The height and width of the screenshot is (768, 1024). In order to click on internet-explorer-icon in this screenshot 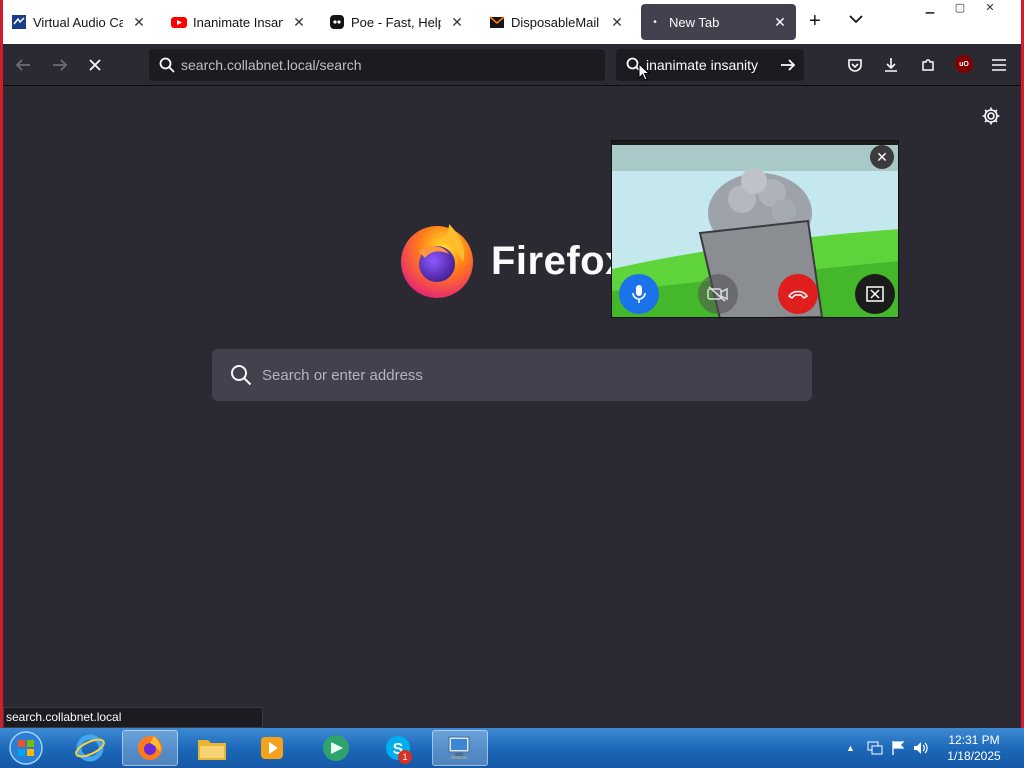, I will do `click(90, 748)`.